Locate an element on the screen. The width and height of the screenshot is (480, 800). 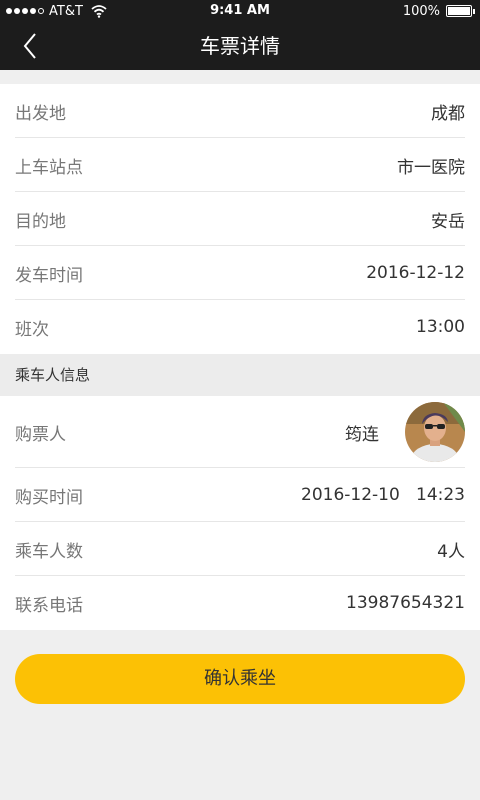
passenger-count-label: 乘车人数 is located at coordinates (49, 551).